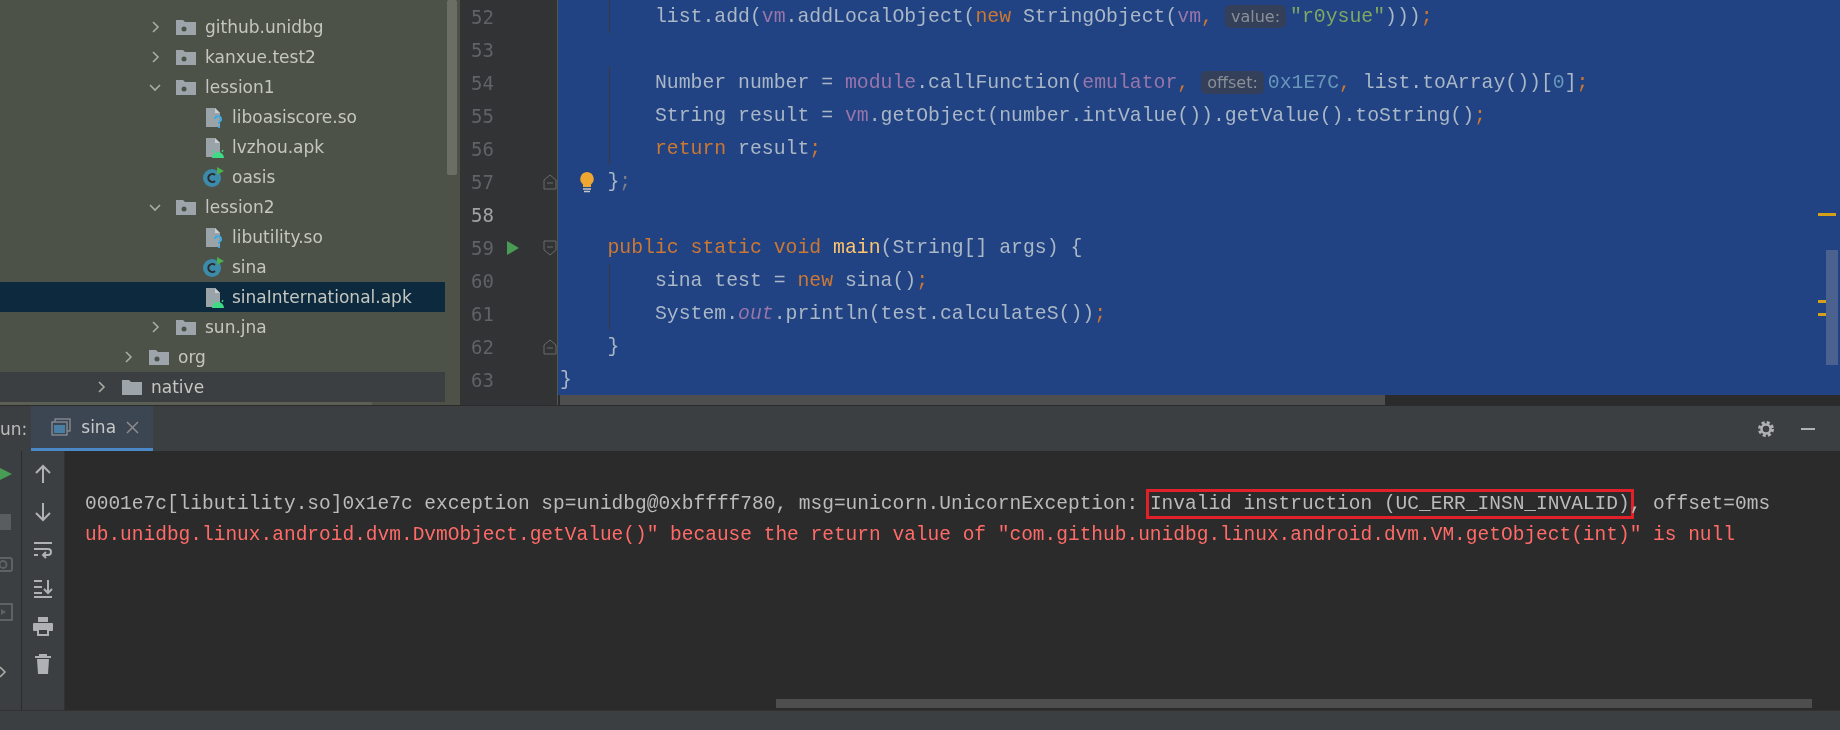 The image size is (1840, 730). Describe the element at coordinates (587, 182) in the screenshot. I see `lightbulb-icon` at that location.